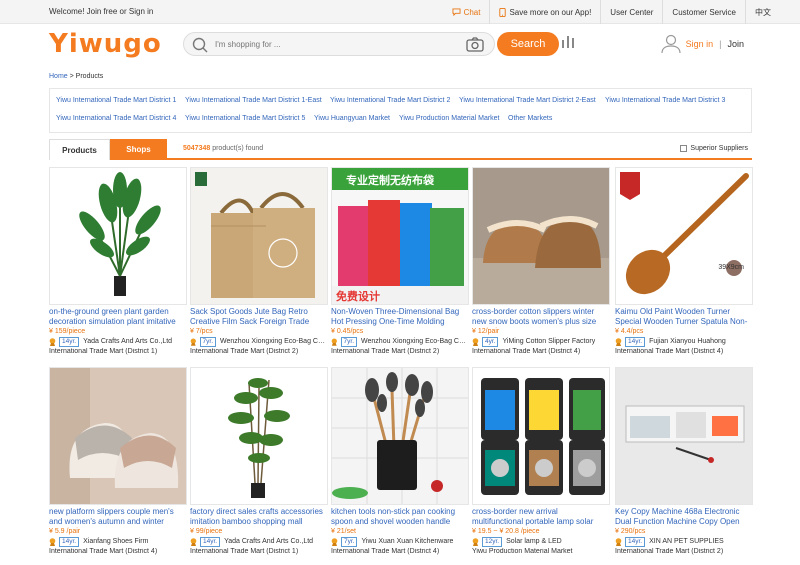 This screenshot has height=565, width=800. I want to click on jute-bag-image, so click(259, 236).